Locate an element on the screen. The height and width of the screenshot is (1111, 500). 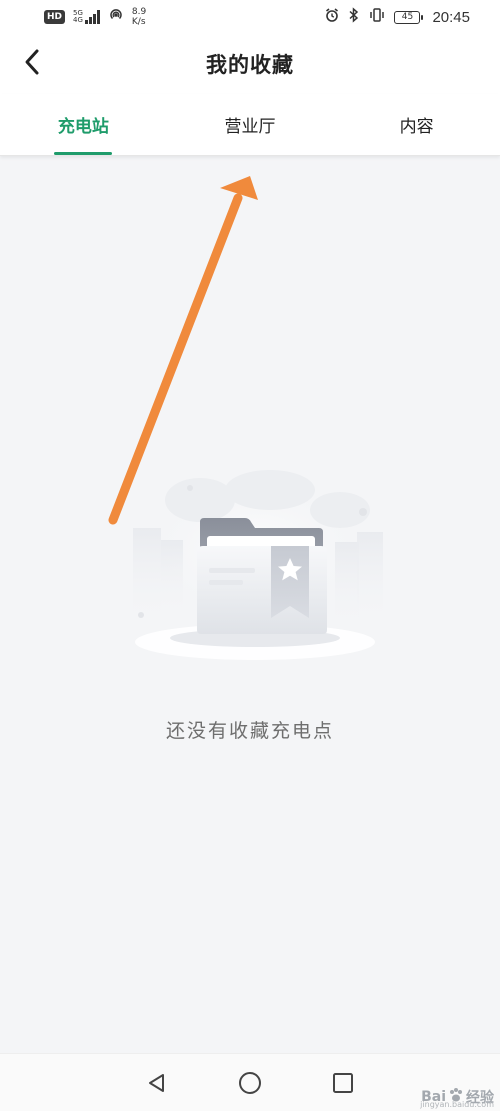
nav-back-button is located at coordinates (157, 1083).